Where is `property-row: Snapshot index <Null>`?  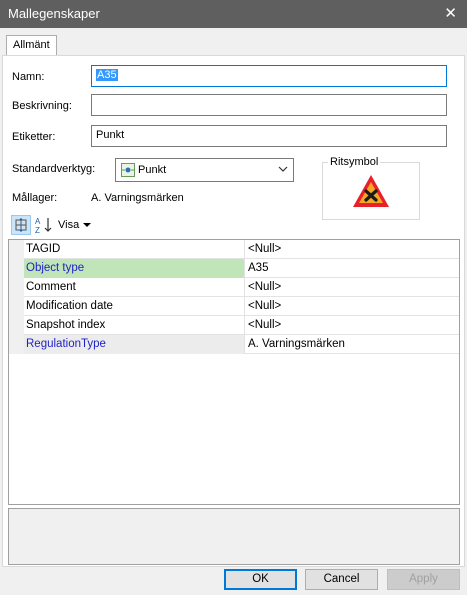
property-row: Snapshot index <Null> is located at coordinates (234, 325).